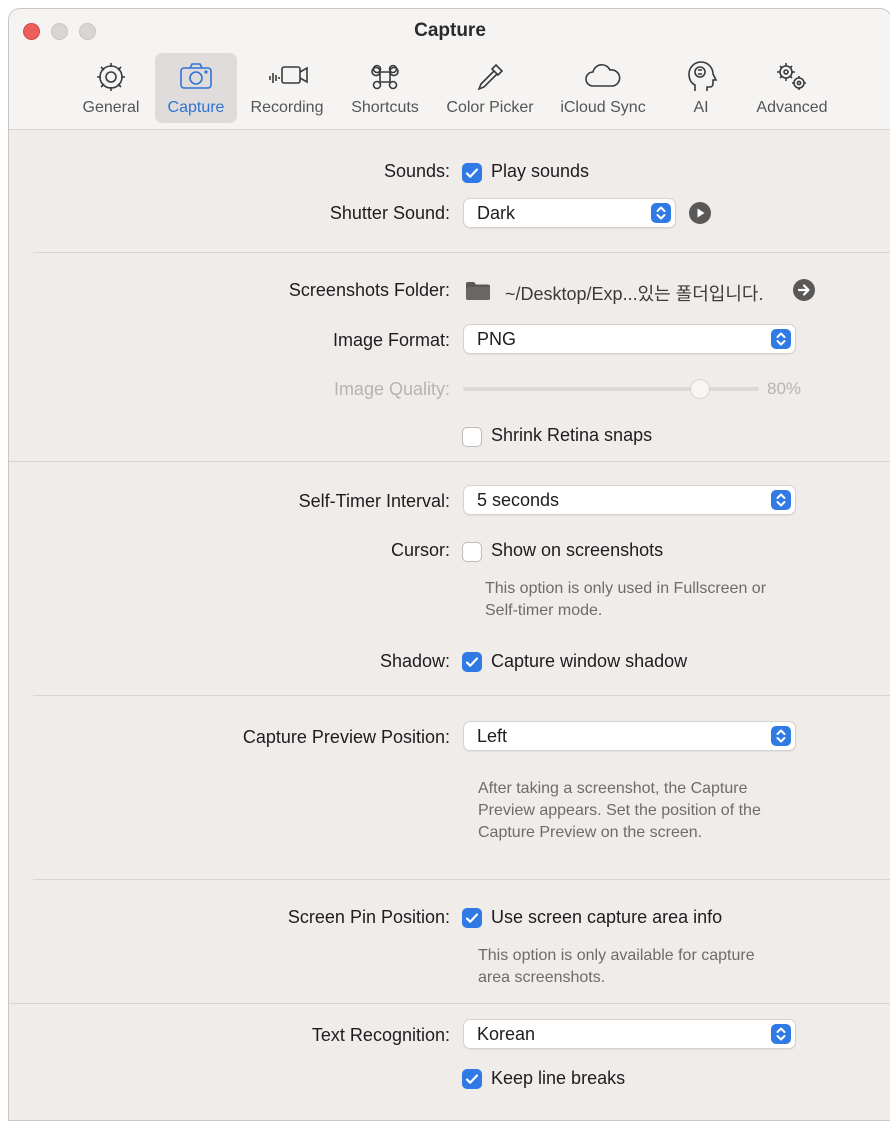  What do you see at coordinates (385, 77) in the screenshot?
I see `command-icon` at bounding box center [385, 77].